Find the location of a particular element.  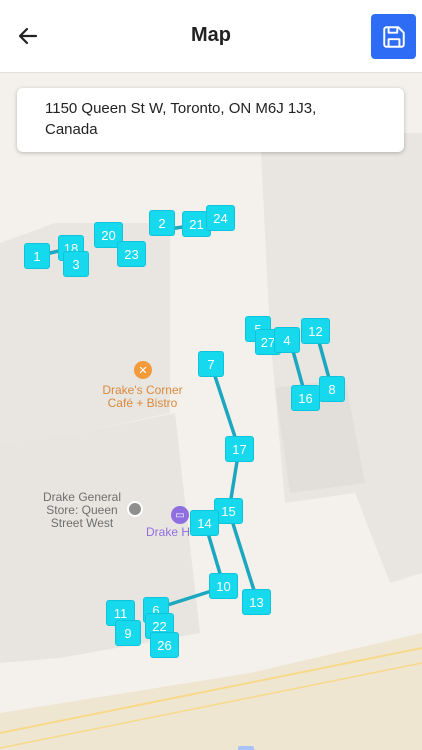

map-marker: 1 is located at coordinates (37, 256).